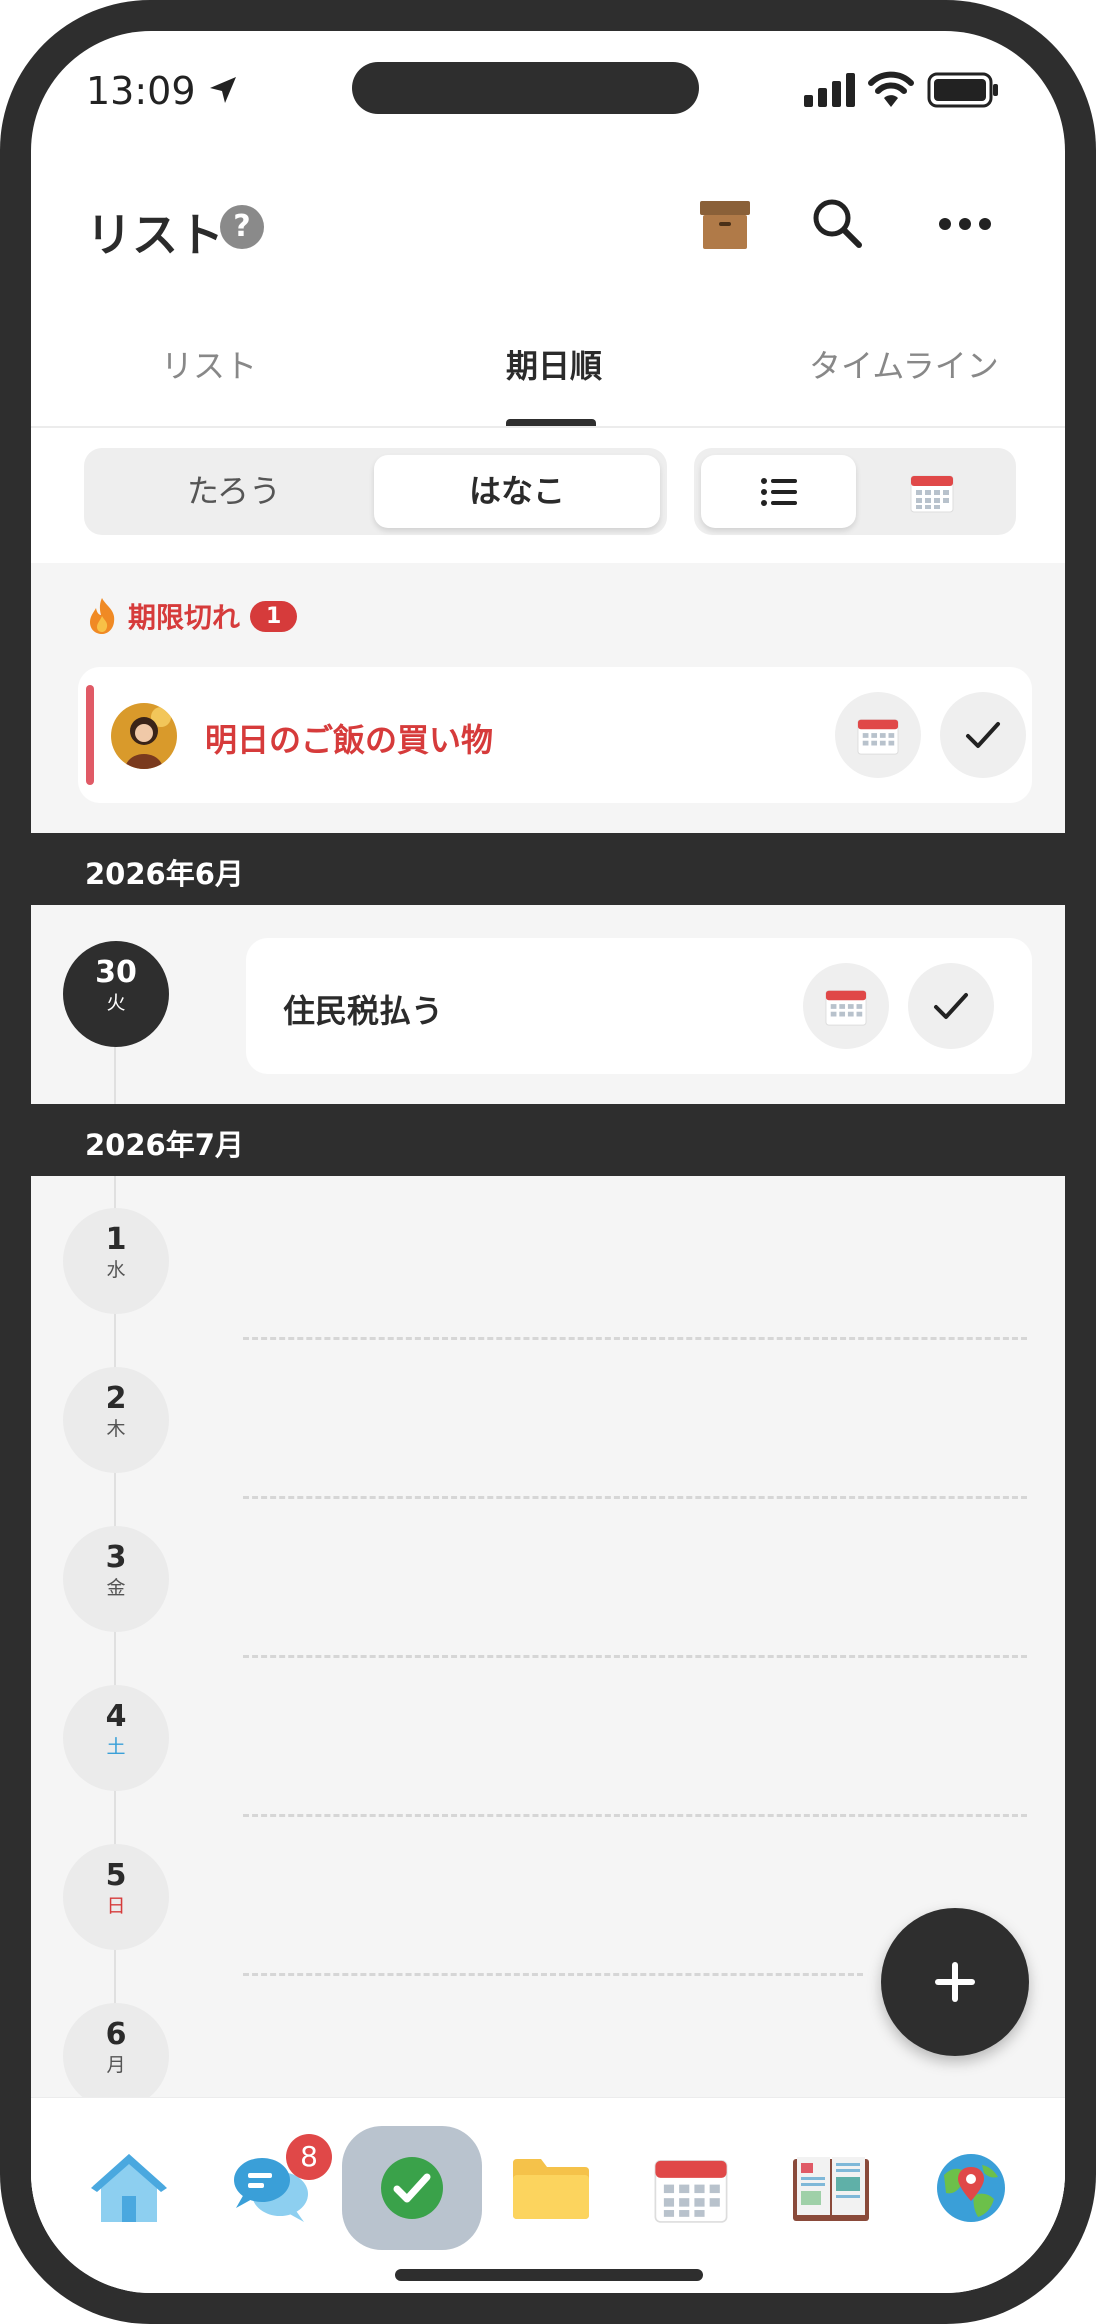 The height and width of the screenshot is (2324, 1096). I want to click on home-icon, so click(129, 2188).